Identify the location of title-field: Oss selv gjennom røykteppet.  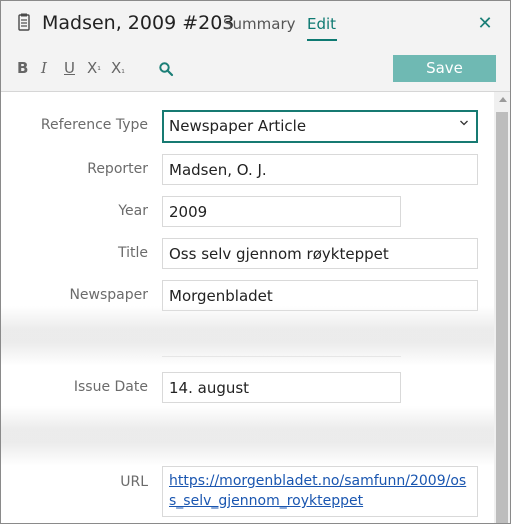
(320, 253).